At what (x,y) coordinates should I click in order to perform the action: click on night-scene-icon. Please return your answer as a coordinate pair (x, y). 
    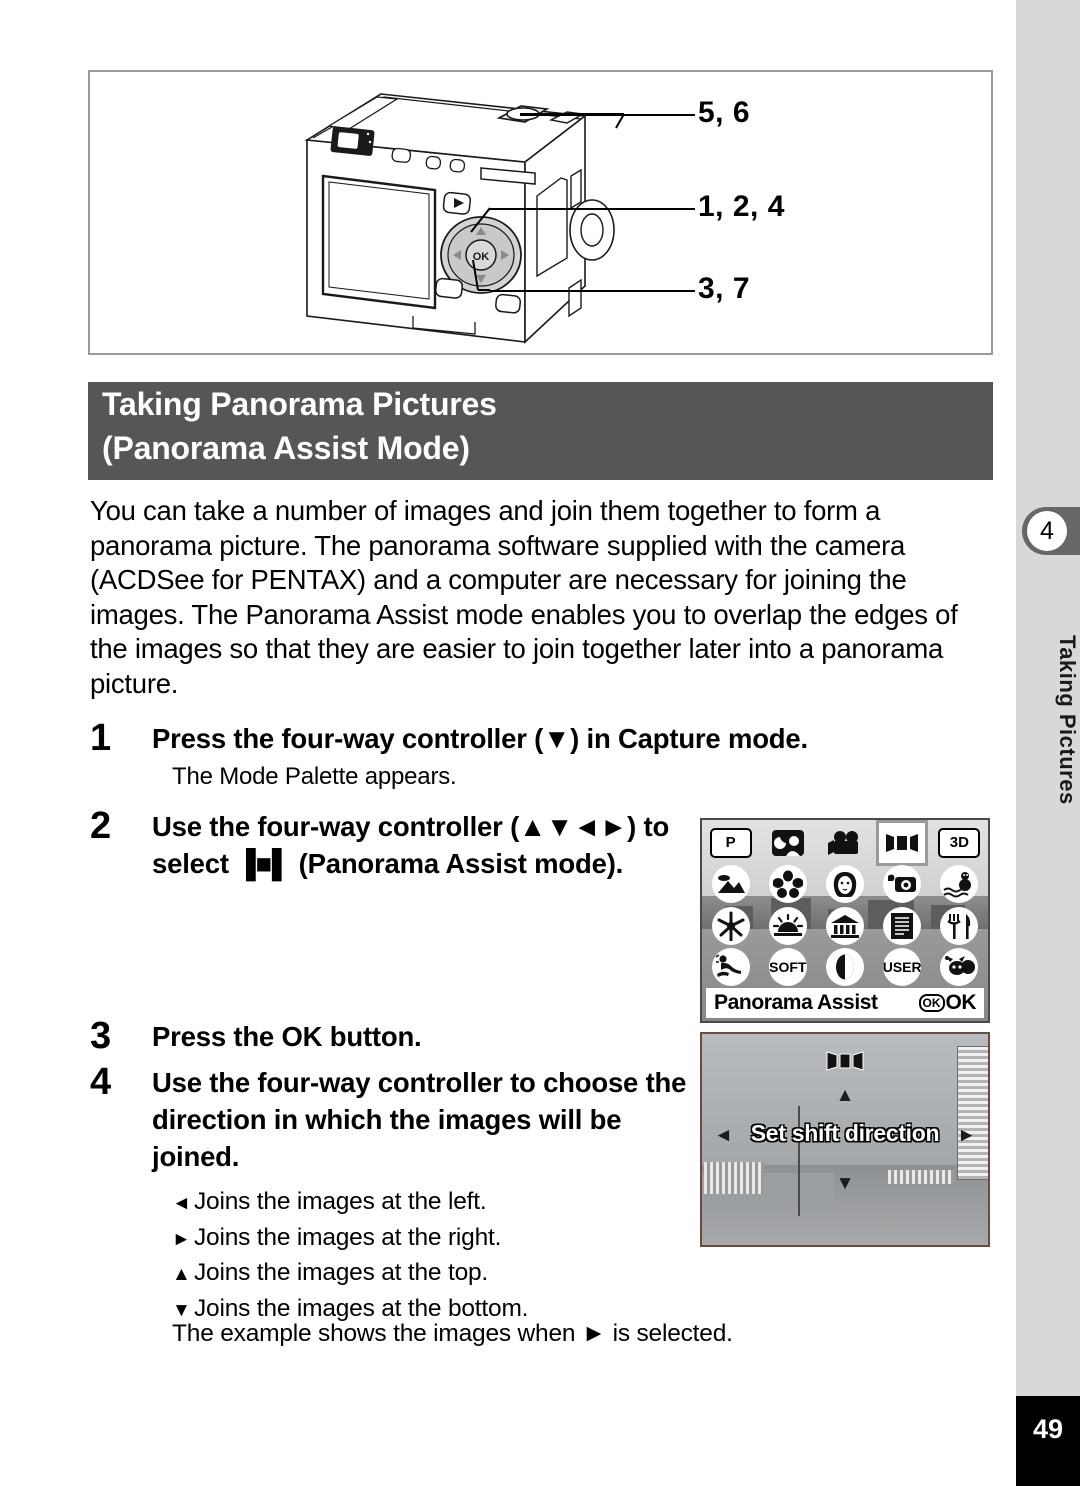
    Looking at the image, I should click on (787, 842).